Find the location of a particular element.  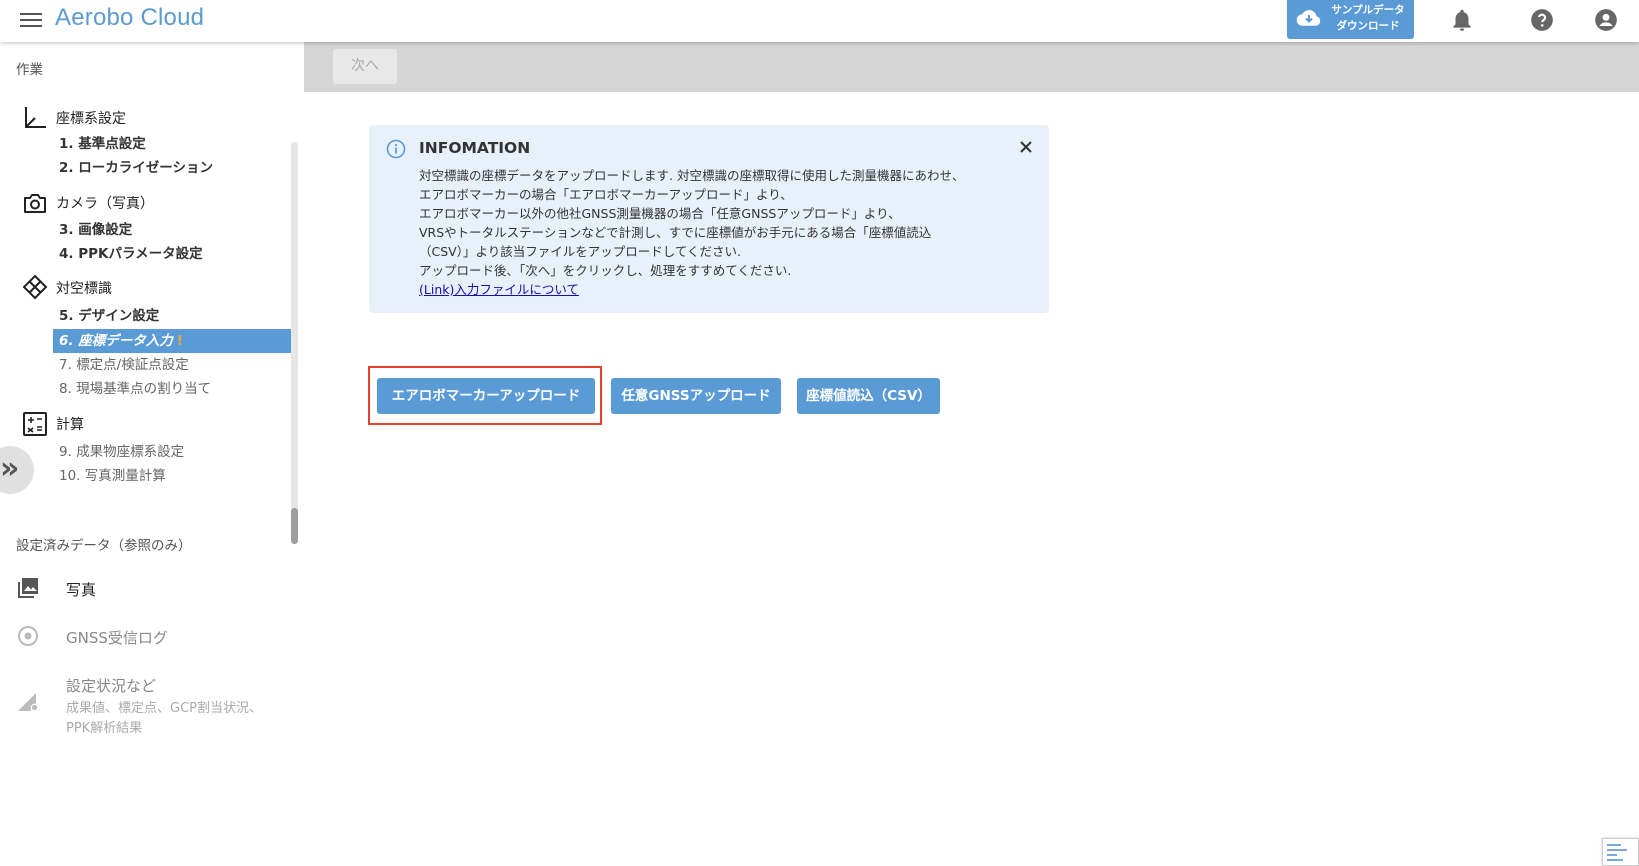

info-line: エアロボマーカーの場合「エアロボマーカーアップロード」より、 is located at coordinates (606, 194).